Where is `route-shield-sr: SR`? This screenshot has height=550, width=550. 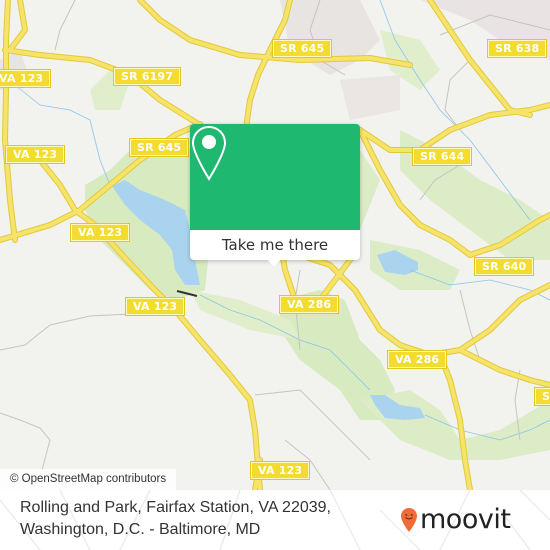
route-shield-sr: SR is located at coordinates (542, 396).